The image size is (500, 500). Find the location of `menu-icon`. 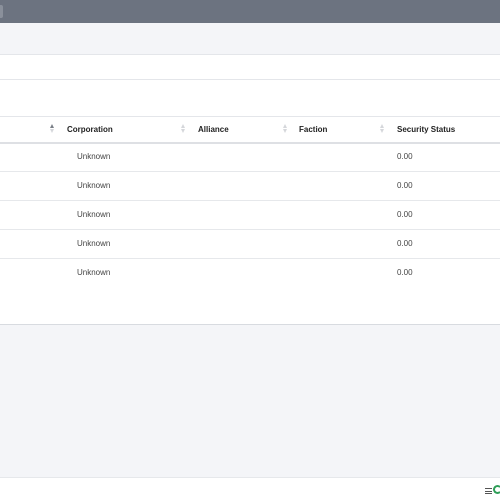

menu-icon is located at coordinates (488, 491).